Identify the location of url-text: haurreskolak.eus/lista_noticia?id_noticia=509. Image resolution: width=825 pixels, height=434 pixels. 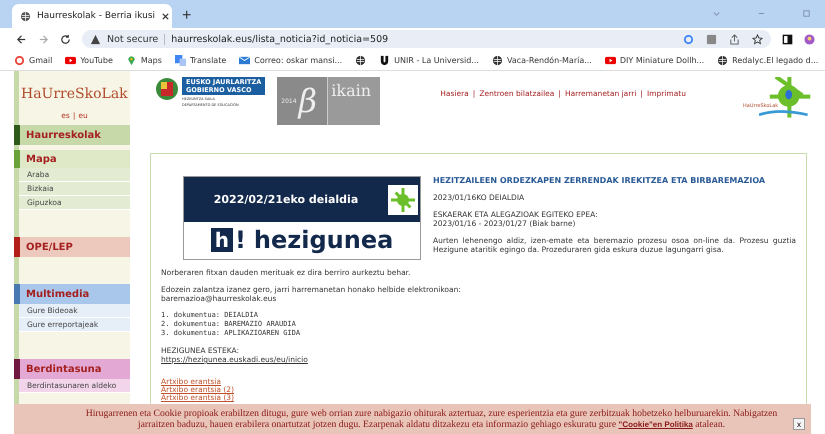
(279, 39).